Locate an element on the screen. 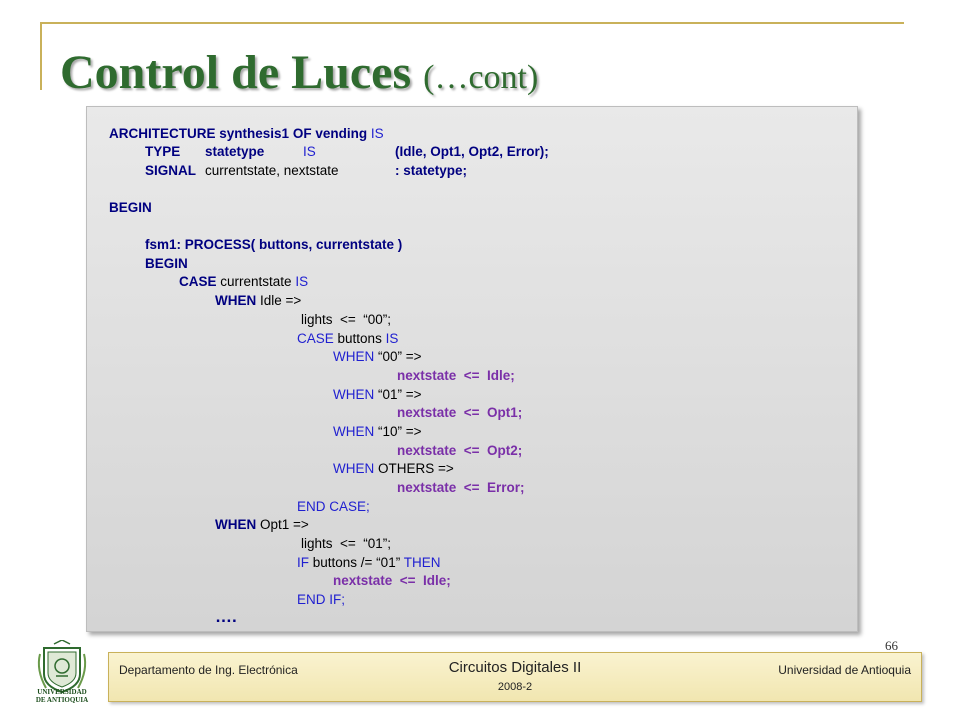  code-line-2b: statetype is located at coordinates (234, 152).